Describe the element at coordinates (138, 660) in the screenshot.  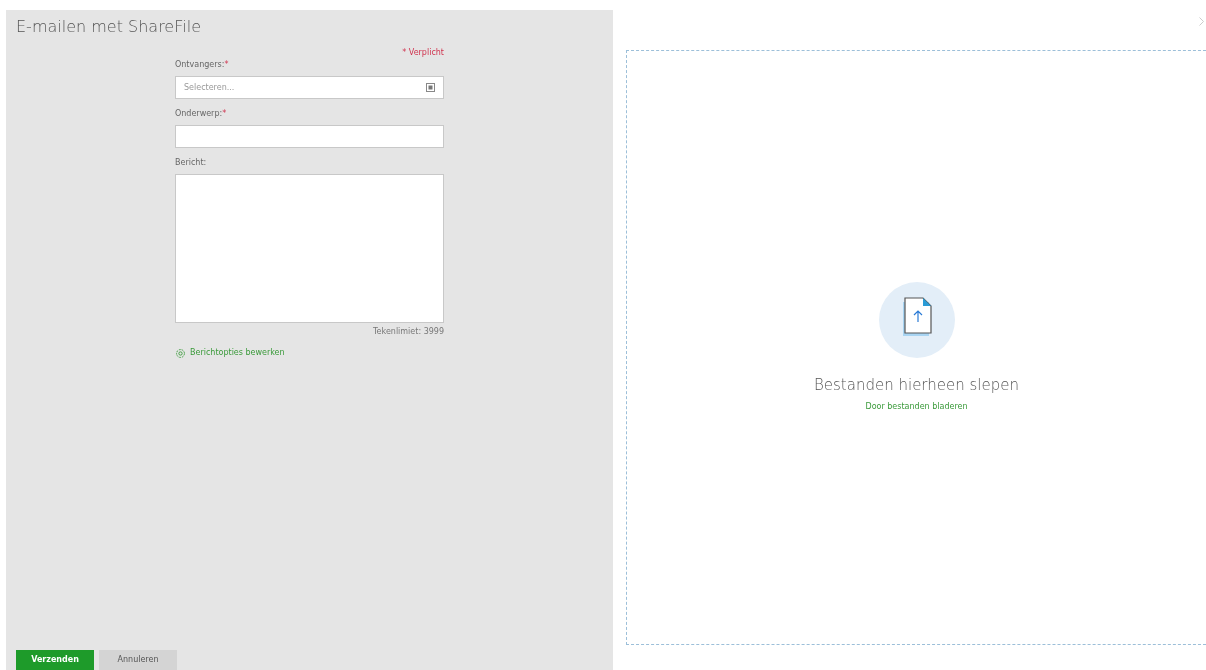
I see `cancel-button: Annuleren` at that location.